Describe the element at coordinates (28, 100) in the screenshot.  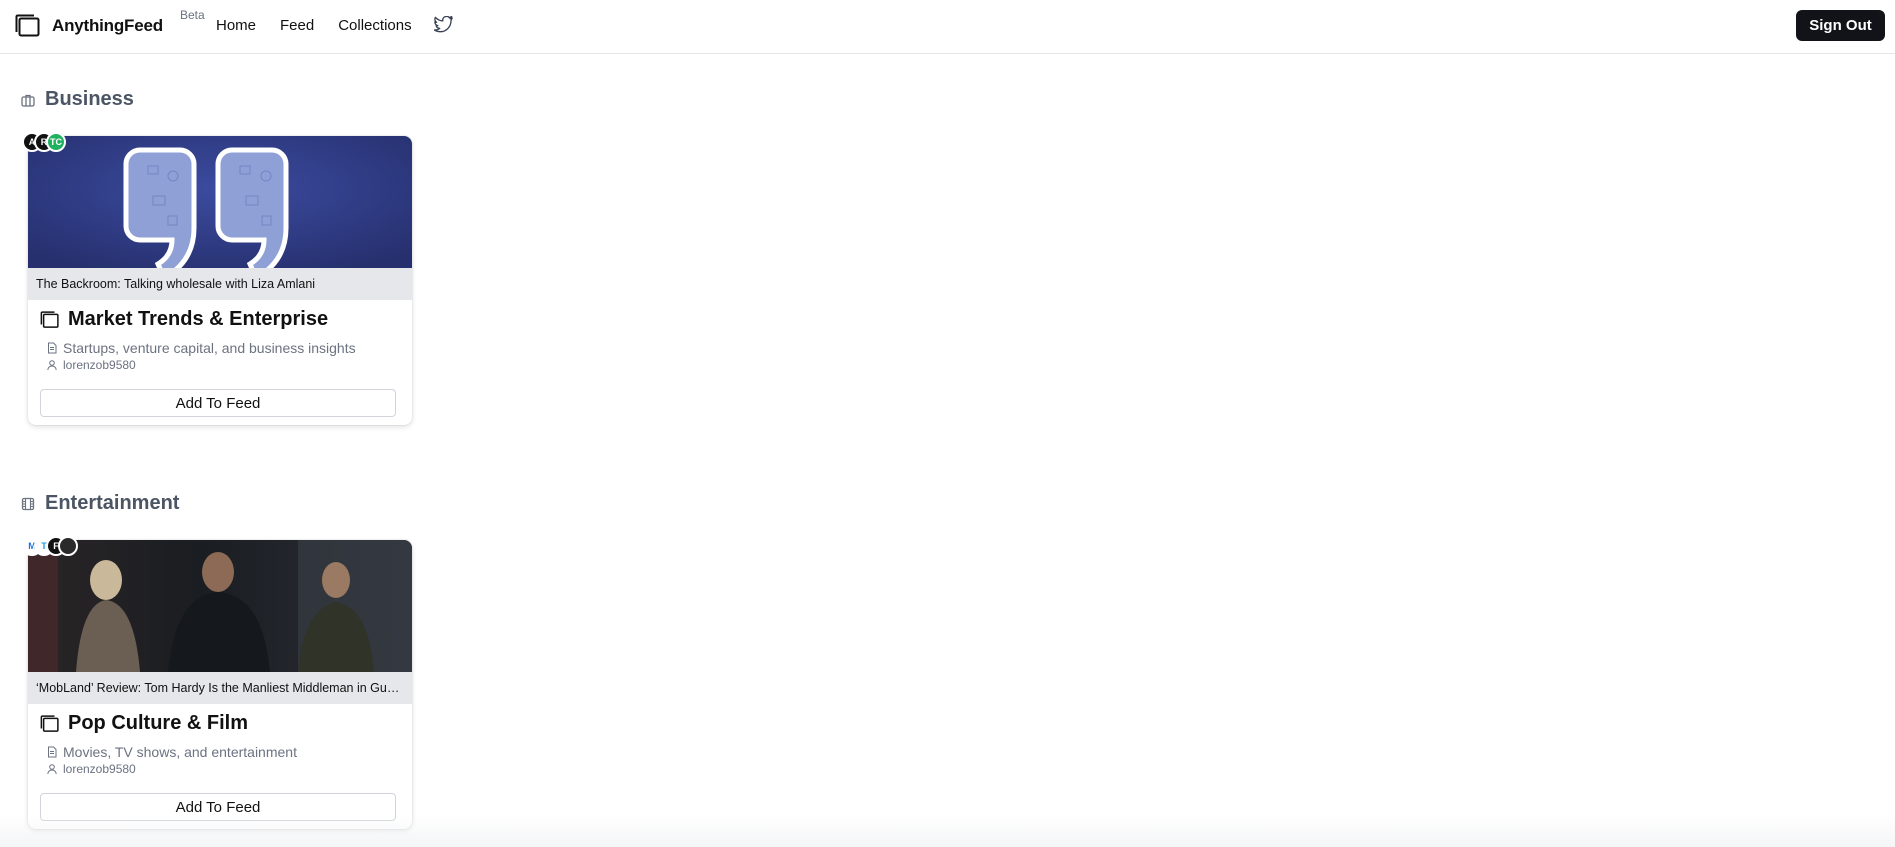
I see `briefcase-icon` at that location.